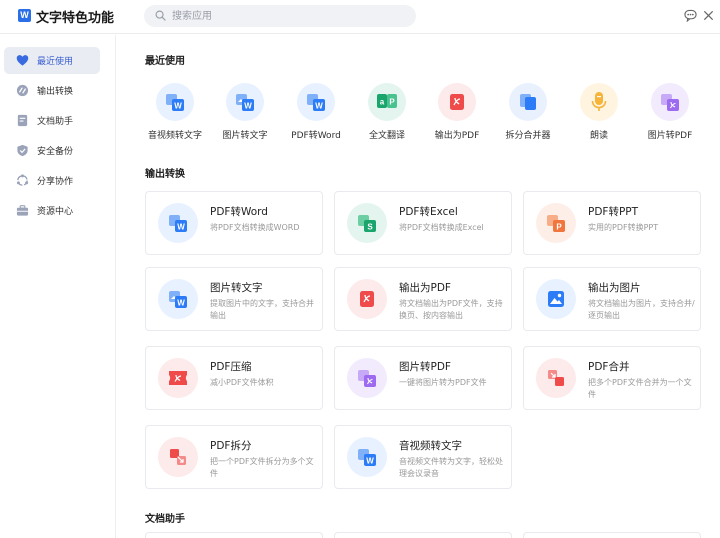 The image size is (720, 538). I want to click on card-pdf-to-excel: S PDF转Excel 将PDF文档转换成Excel, so click(423, 223).